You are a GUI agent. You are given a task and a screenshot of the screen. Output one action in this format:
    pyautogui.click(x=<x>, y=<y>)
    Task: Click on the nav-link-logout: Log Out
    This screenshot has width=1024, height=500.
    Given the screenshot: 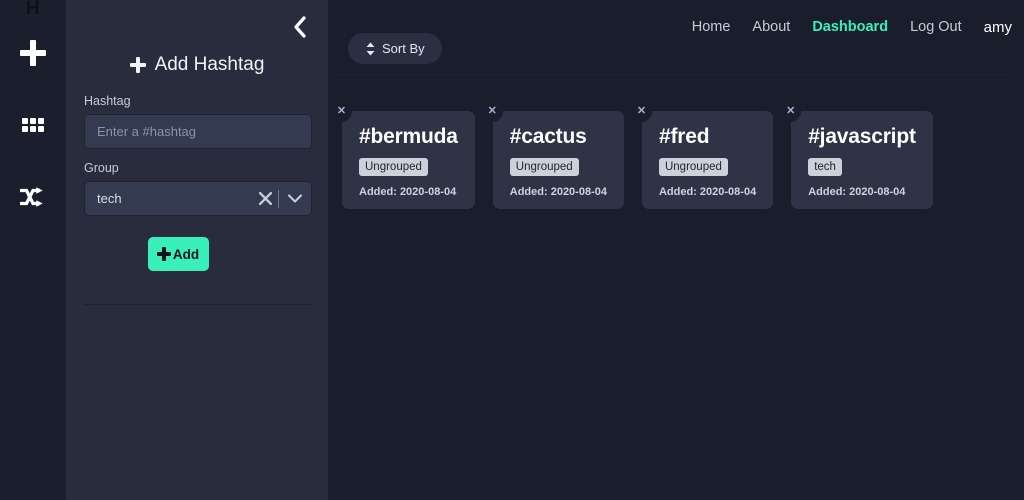 What is the action you would take?
    pyautogui.click(x=936, y=27)
    